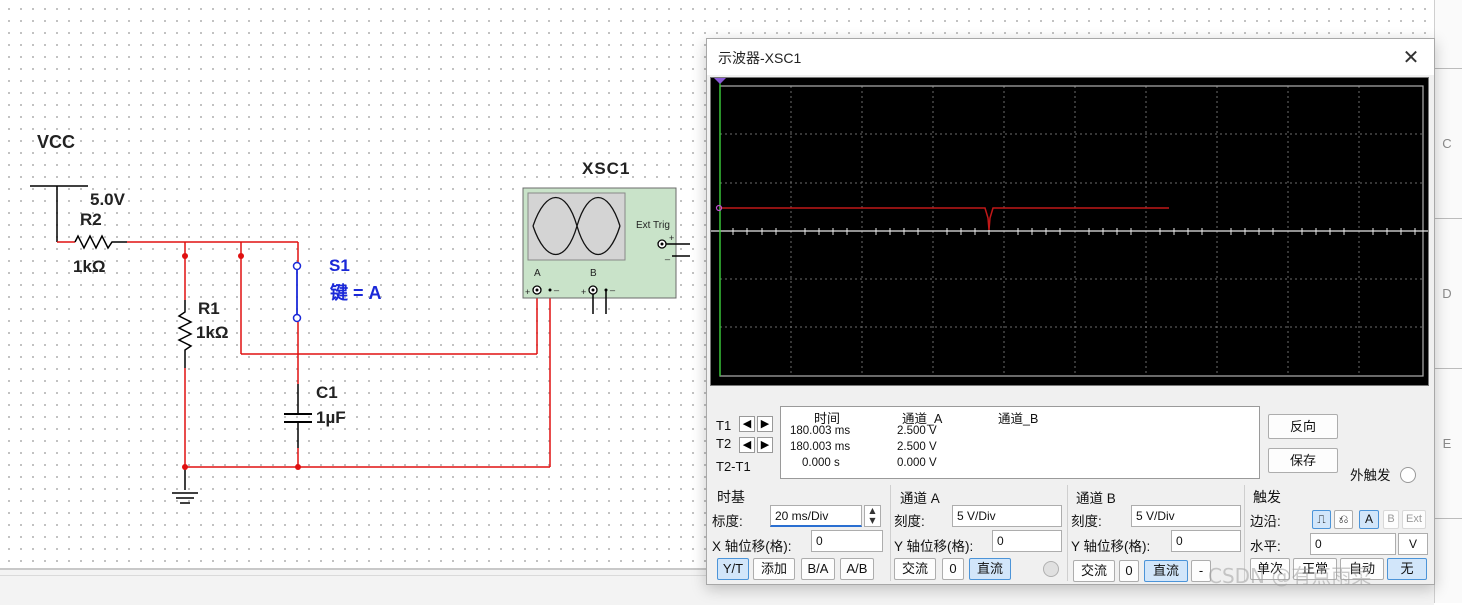 The height and width of the screenshot is (605, 1462). I want to click on mode-yt-button: Y/T, so click(733, 569).